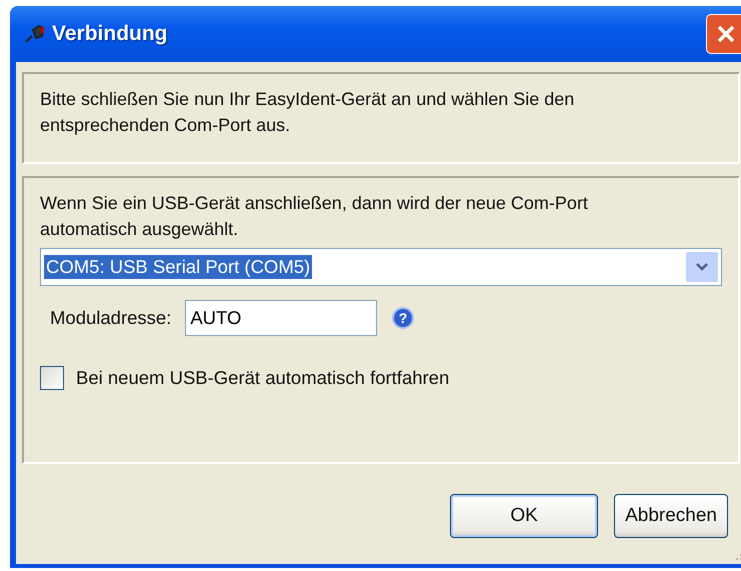  What do you see at coordinates (381, 267) in the screenshot?
I see `port-dropdown: COM5: USB Serial Port (COM5)` at bounding box center [381, 267].